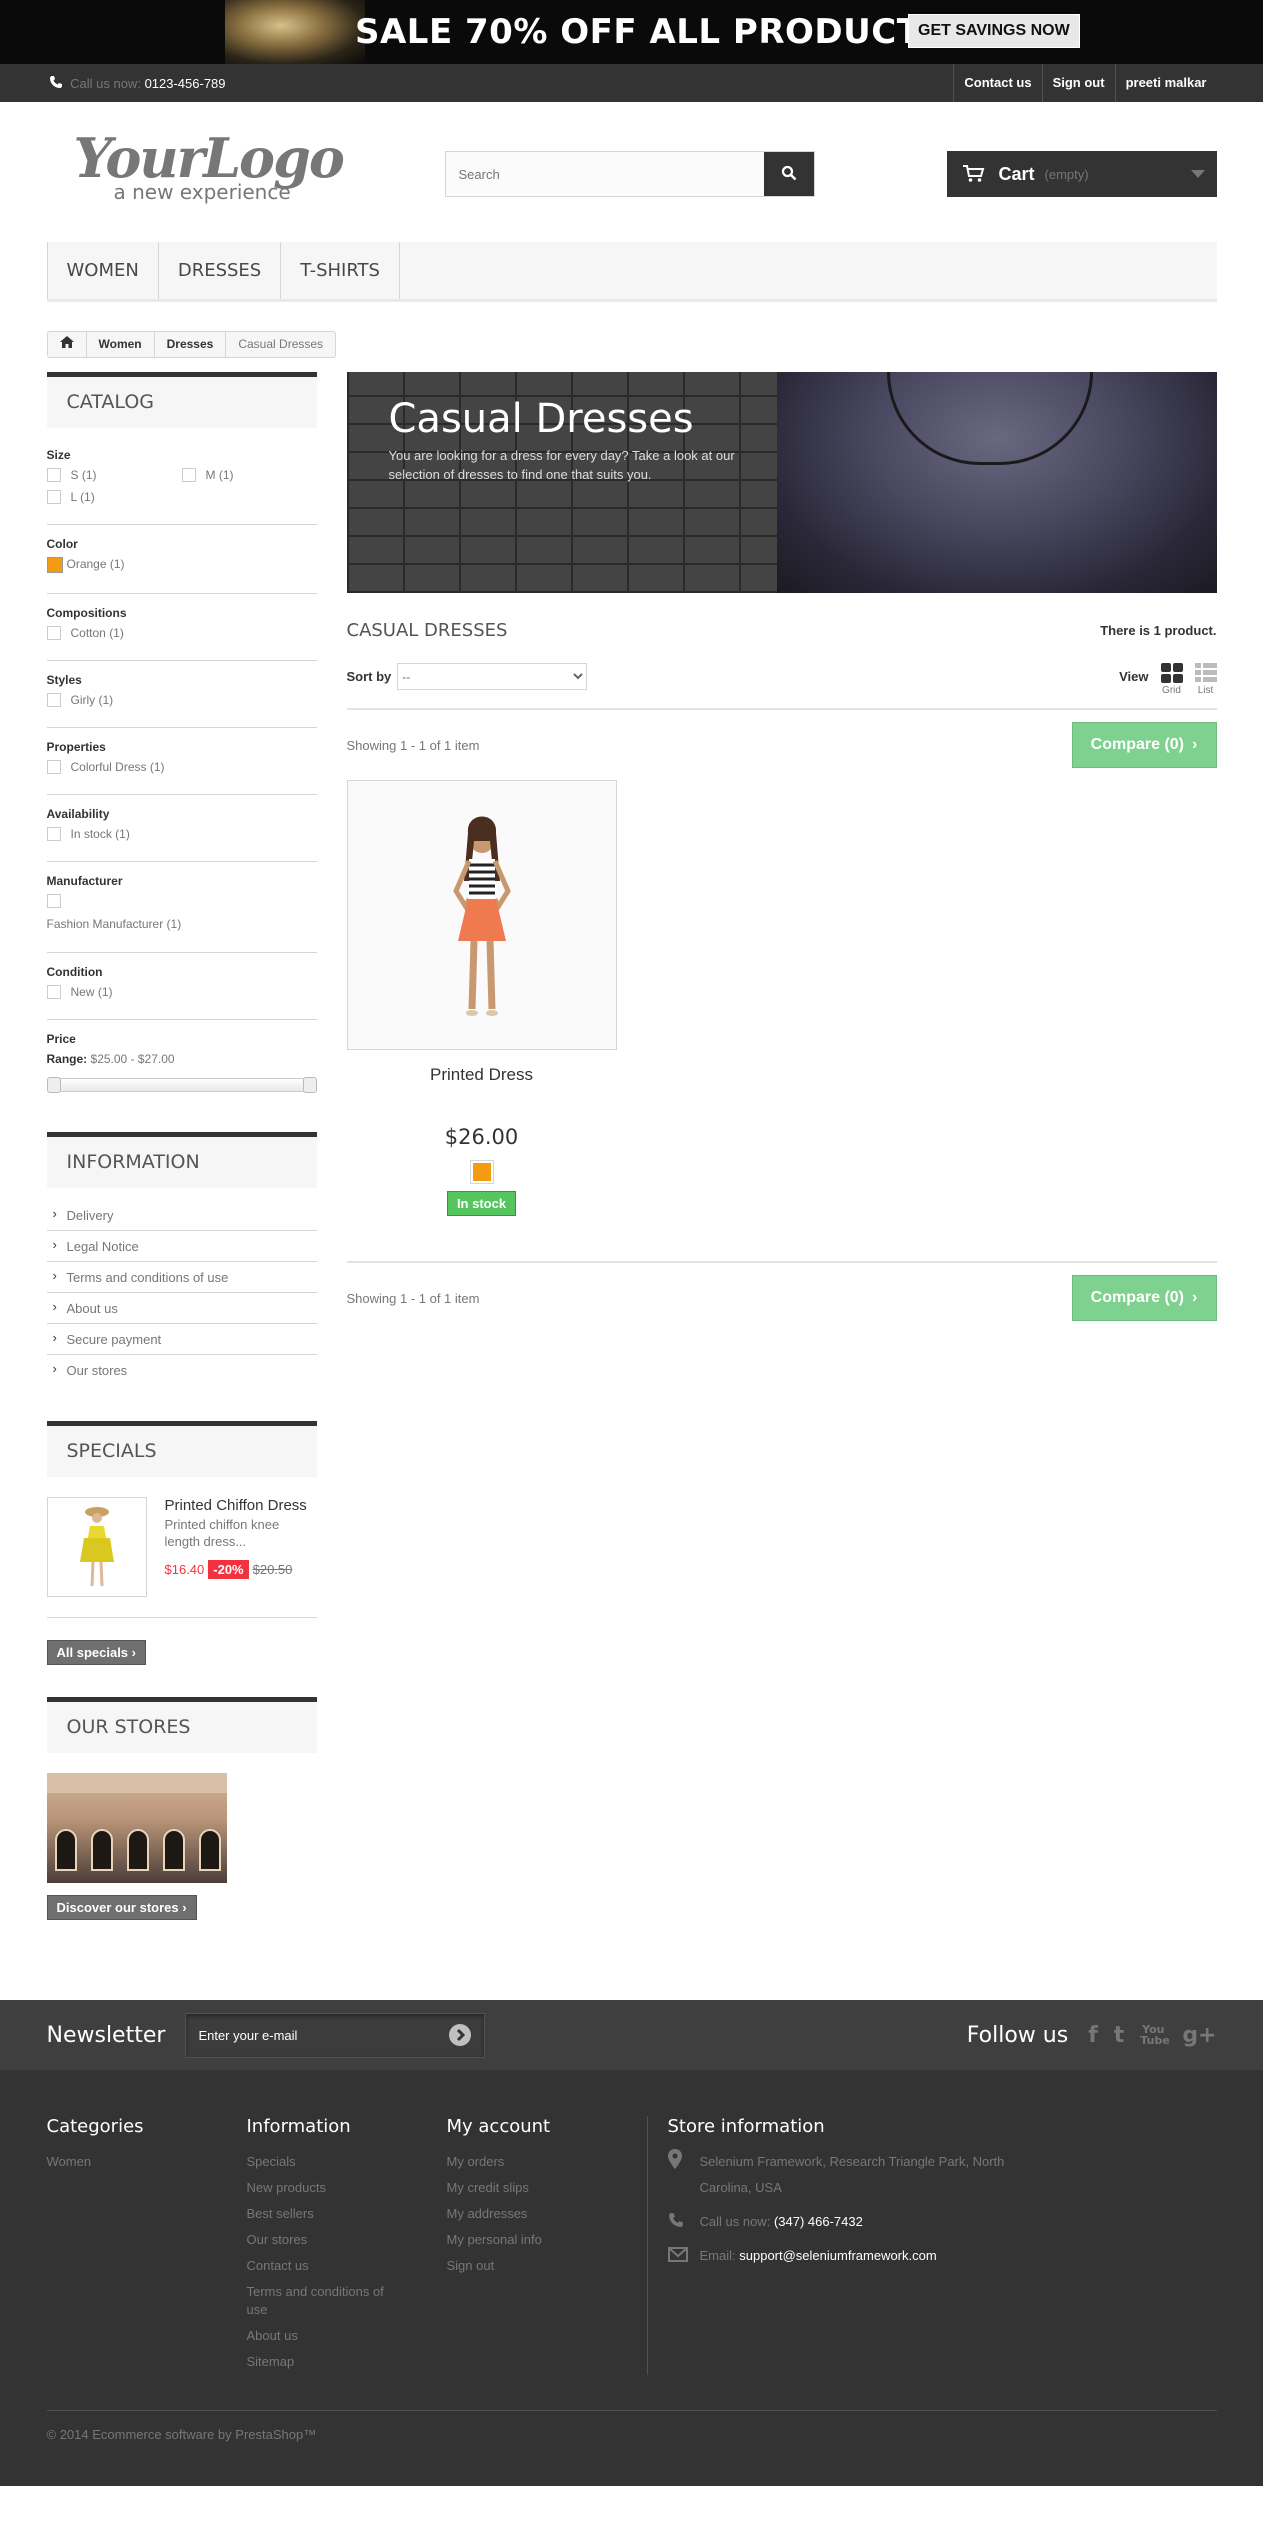 This screenshot has height=2537, width=1263. What do you see at coordinates (96, 1652) in the screenshot?
I see `all-specials-button: All specials ›` at bounding box center [96, 1652].